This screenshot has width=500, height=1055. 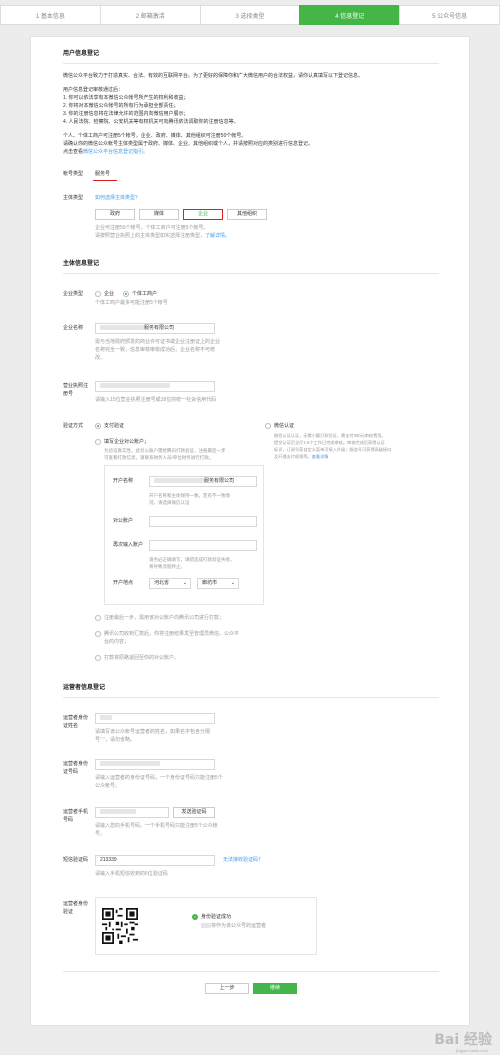 What do you see at coordinates (68, 394) in the screenshot?
I see `license-label: 册号` at bounding box center [68, 394].